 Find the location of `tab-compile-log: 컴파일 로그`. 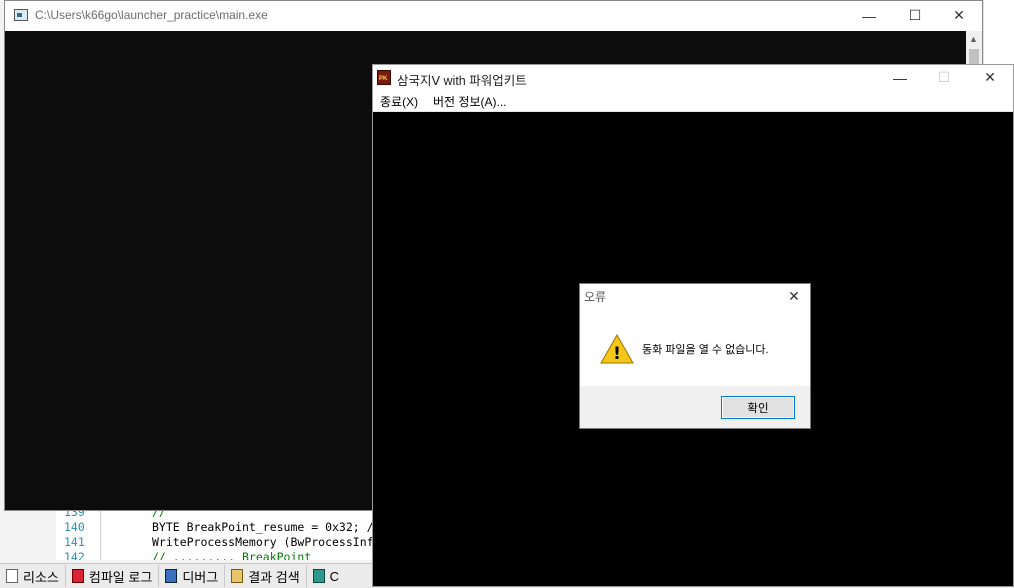

tab-compile-log: 컴파일 로그 is located at coordinates (113, 576).